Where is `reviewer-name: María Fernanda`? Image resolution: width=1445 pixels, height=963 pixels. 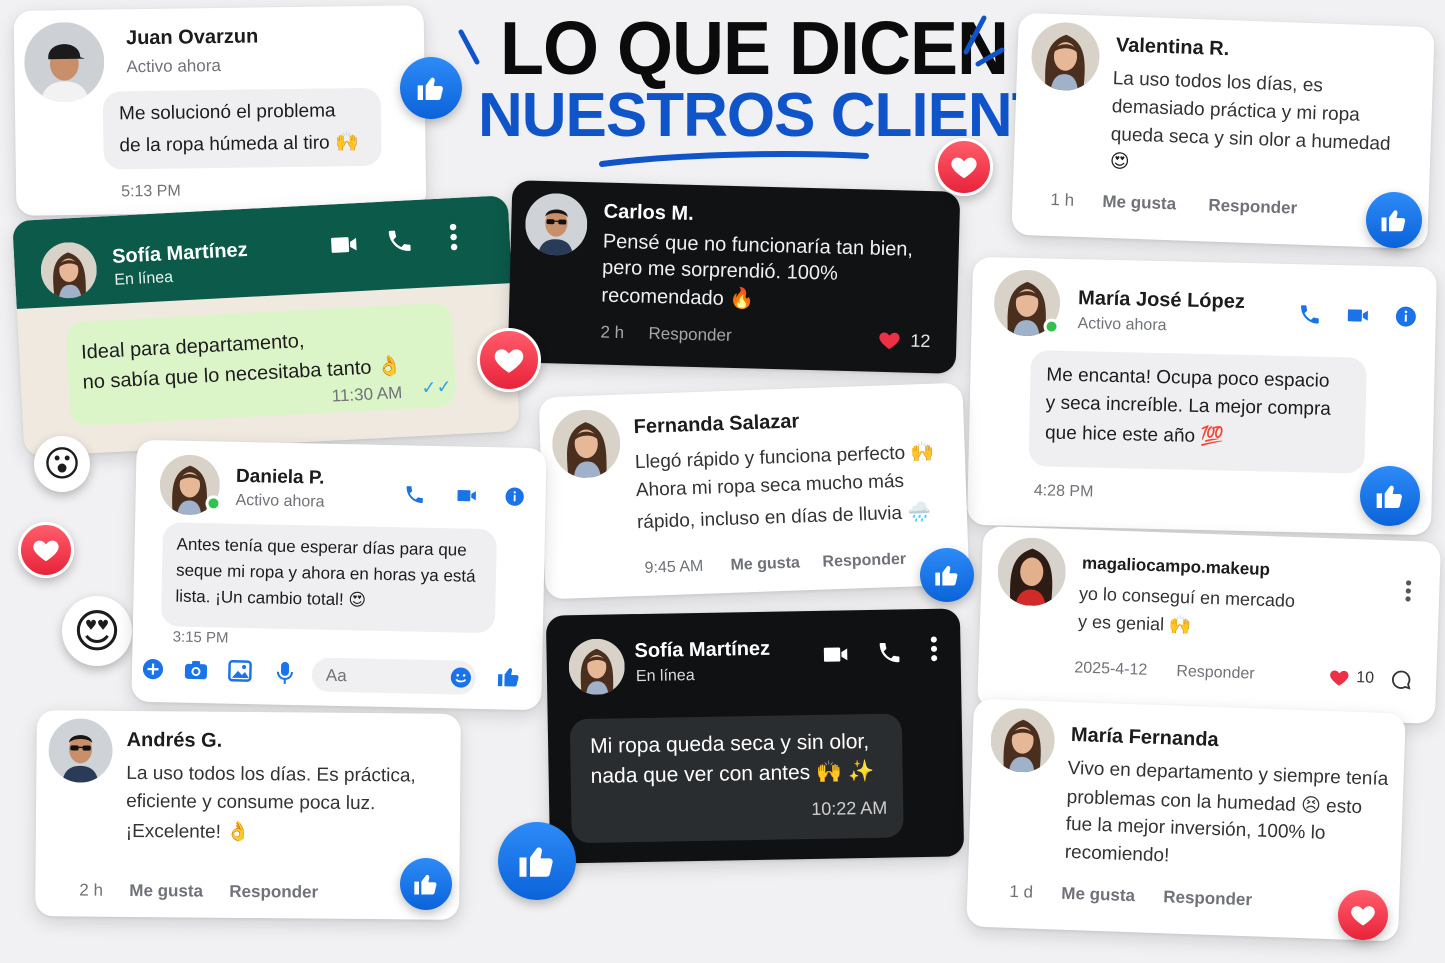
reviewer-name: María Fernanda is located at coordinates (1145, 737).